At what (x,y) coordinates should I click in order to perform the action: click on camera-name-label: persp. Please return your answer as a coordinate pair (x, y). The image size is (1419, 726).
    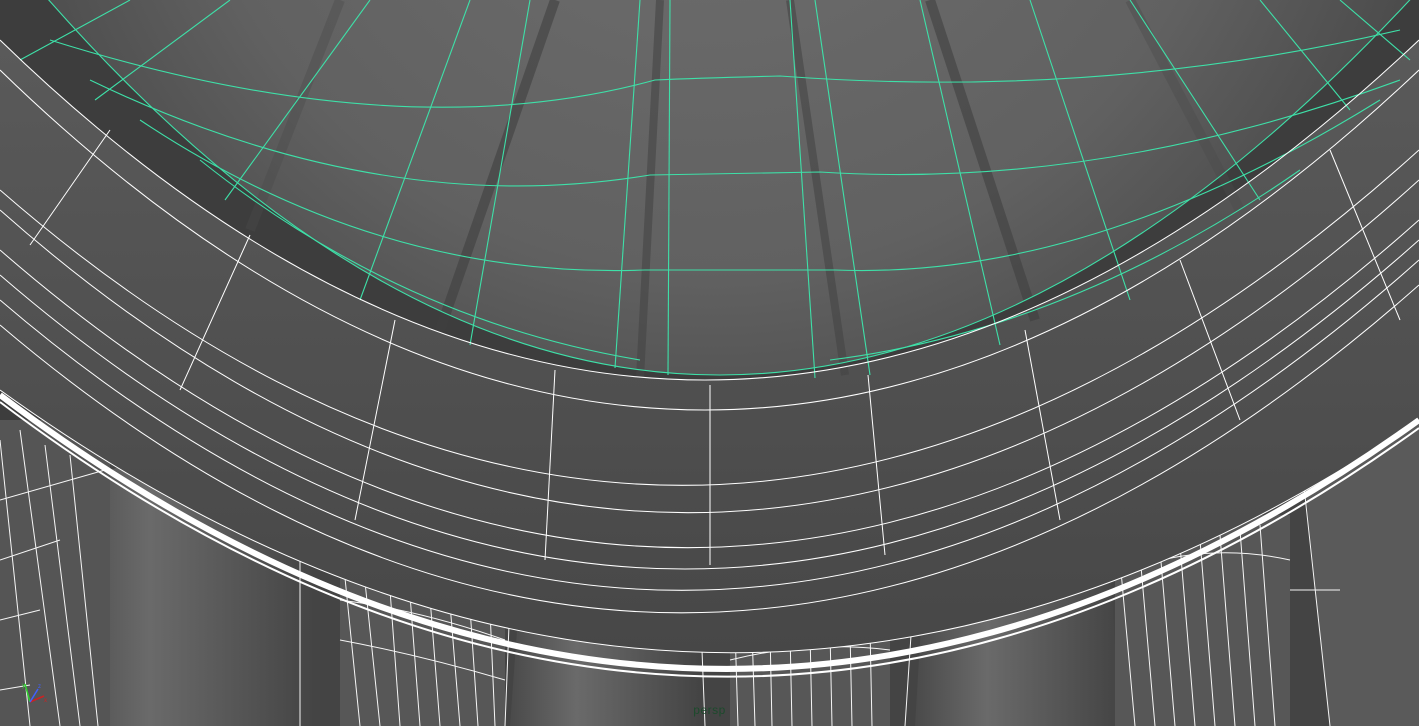
    Looking at the image, I should click on (709, 710).